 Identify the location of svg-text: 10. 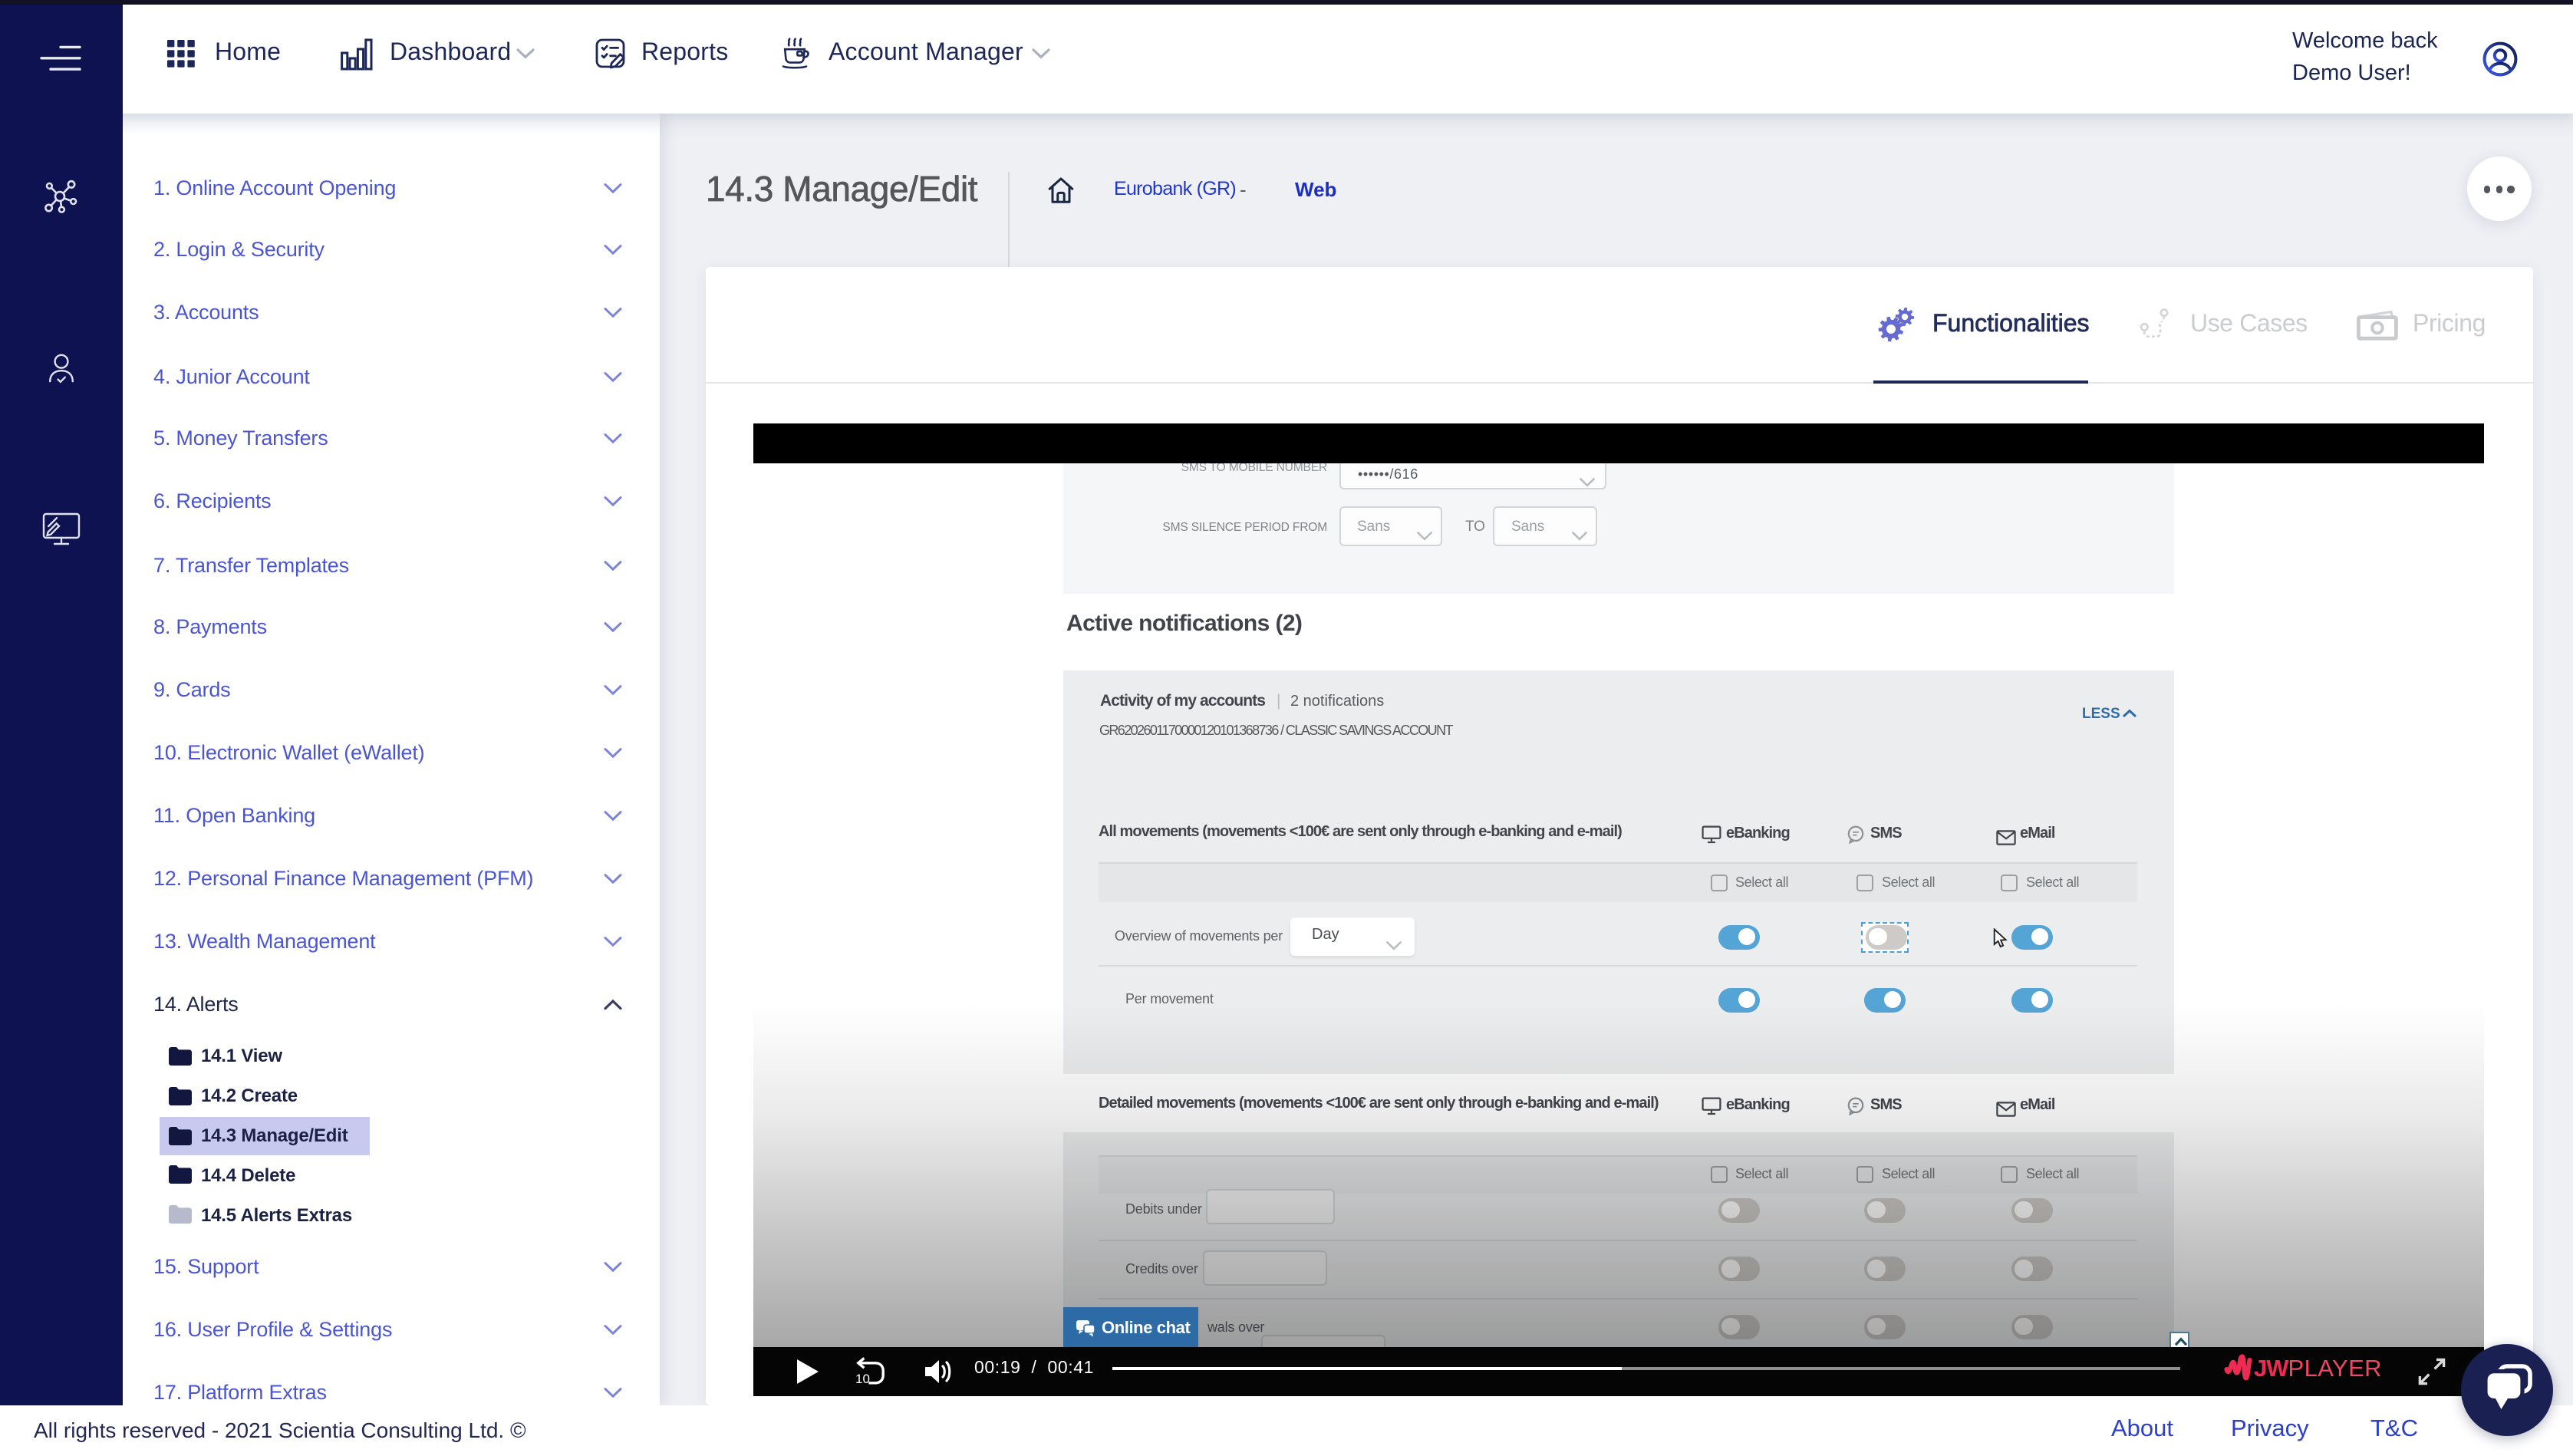
(862, 1378).